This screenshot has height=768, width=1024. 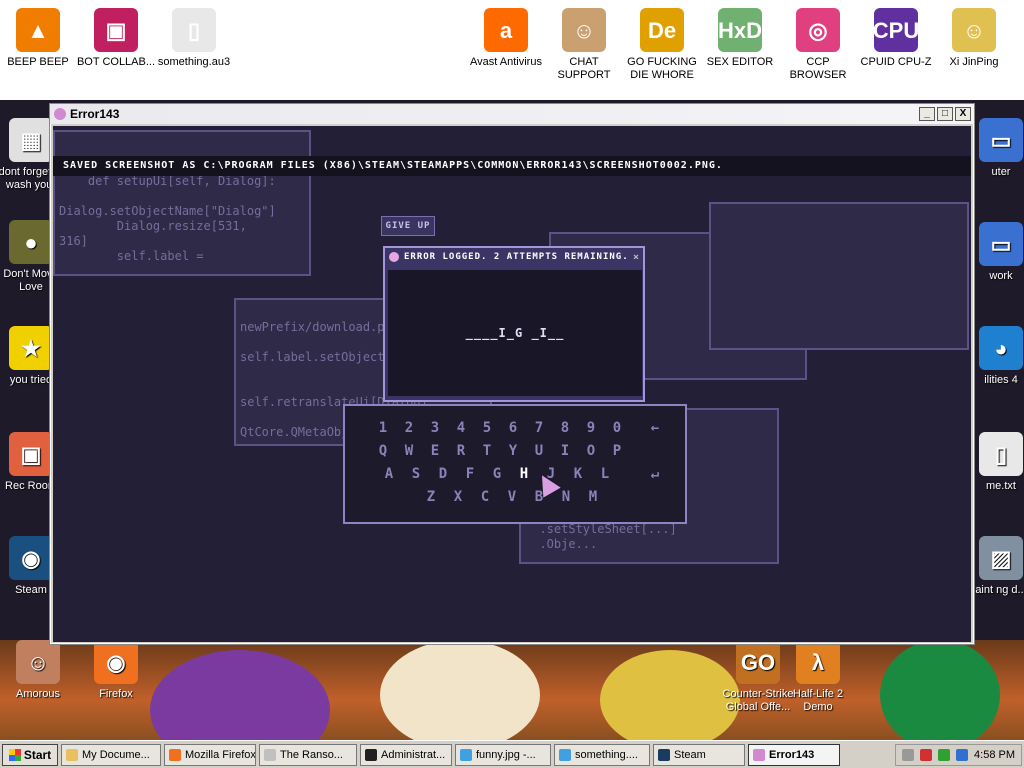 I want to click on desktop-icon: CPU CPUID CPU-Z, so click(x=896, y=38).